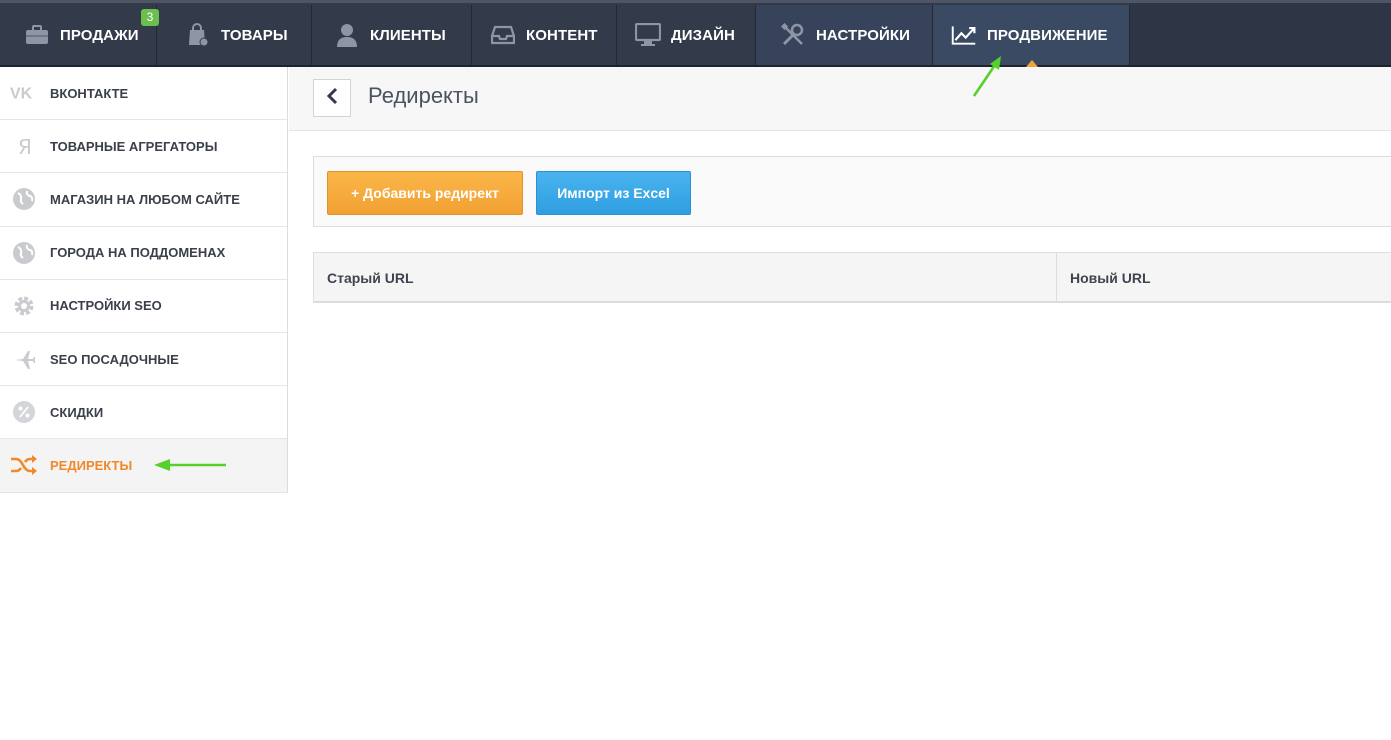 This screenshot has width=1391, height=740. What do you see at coordinates (24, 465) in the screenshot?
I see `shuffle-icon` at bounding box center [24, 465].